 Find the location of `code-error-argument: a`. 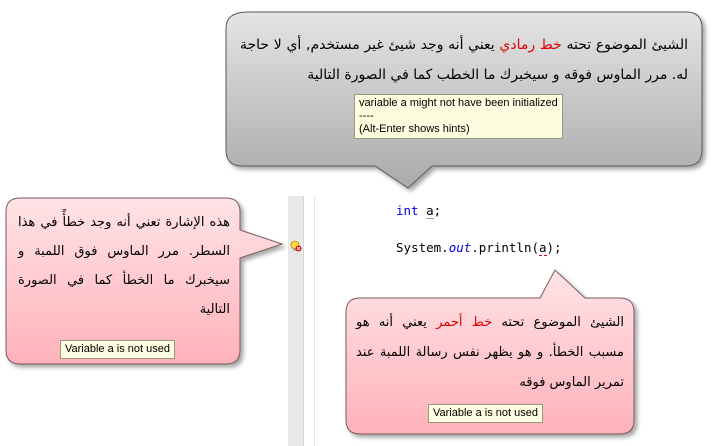

code-error-argument: a is located at coordinates (543, 248).